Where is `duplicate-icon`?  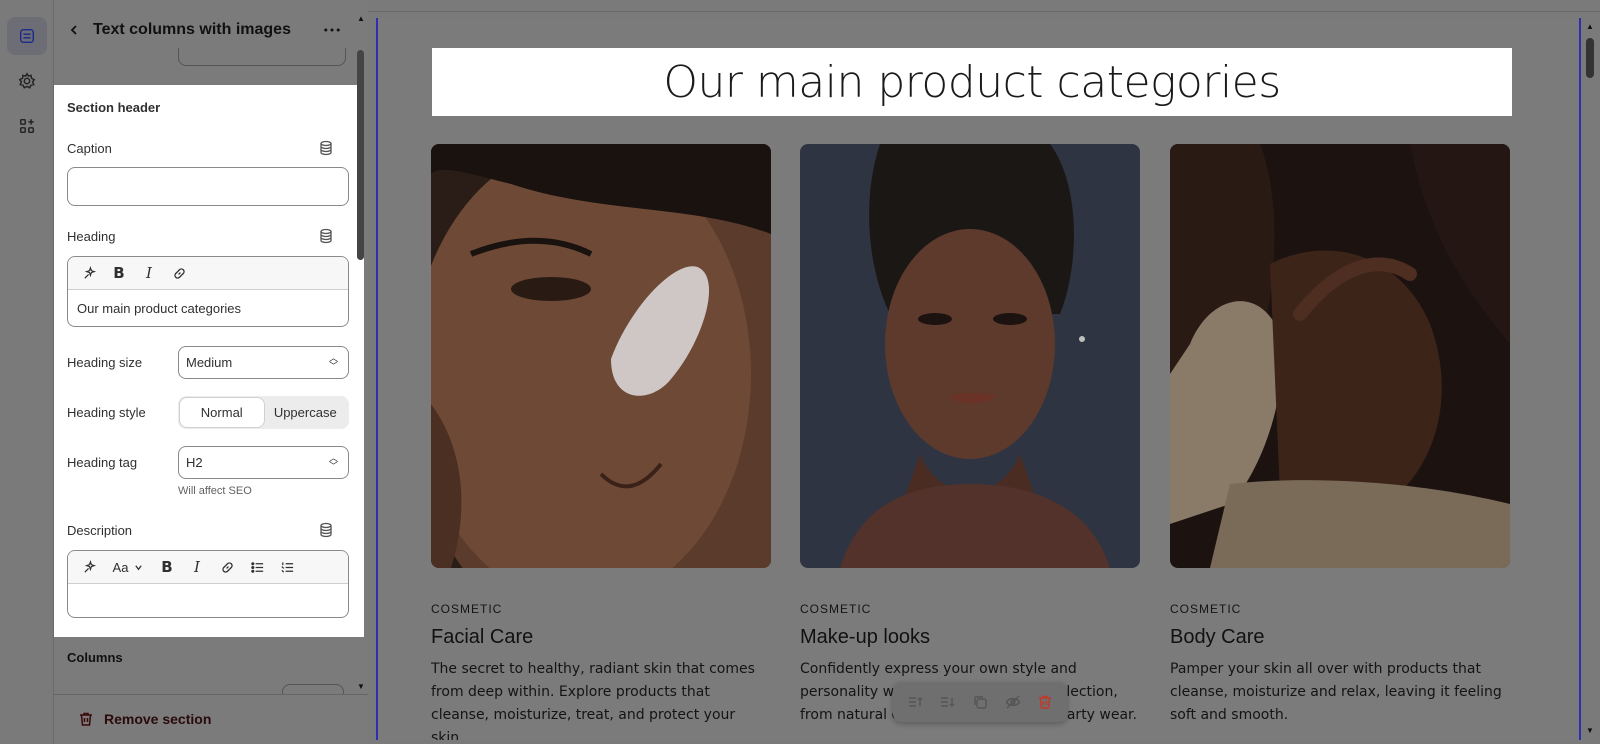
duplicate-icon is located at coordinates (980, 702).